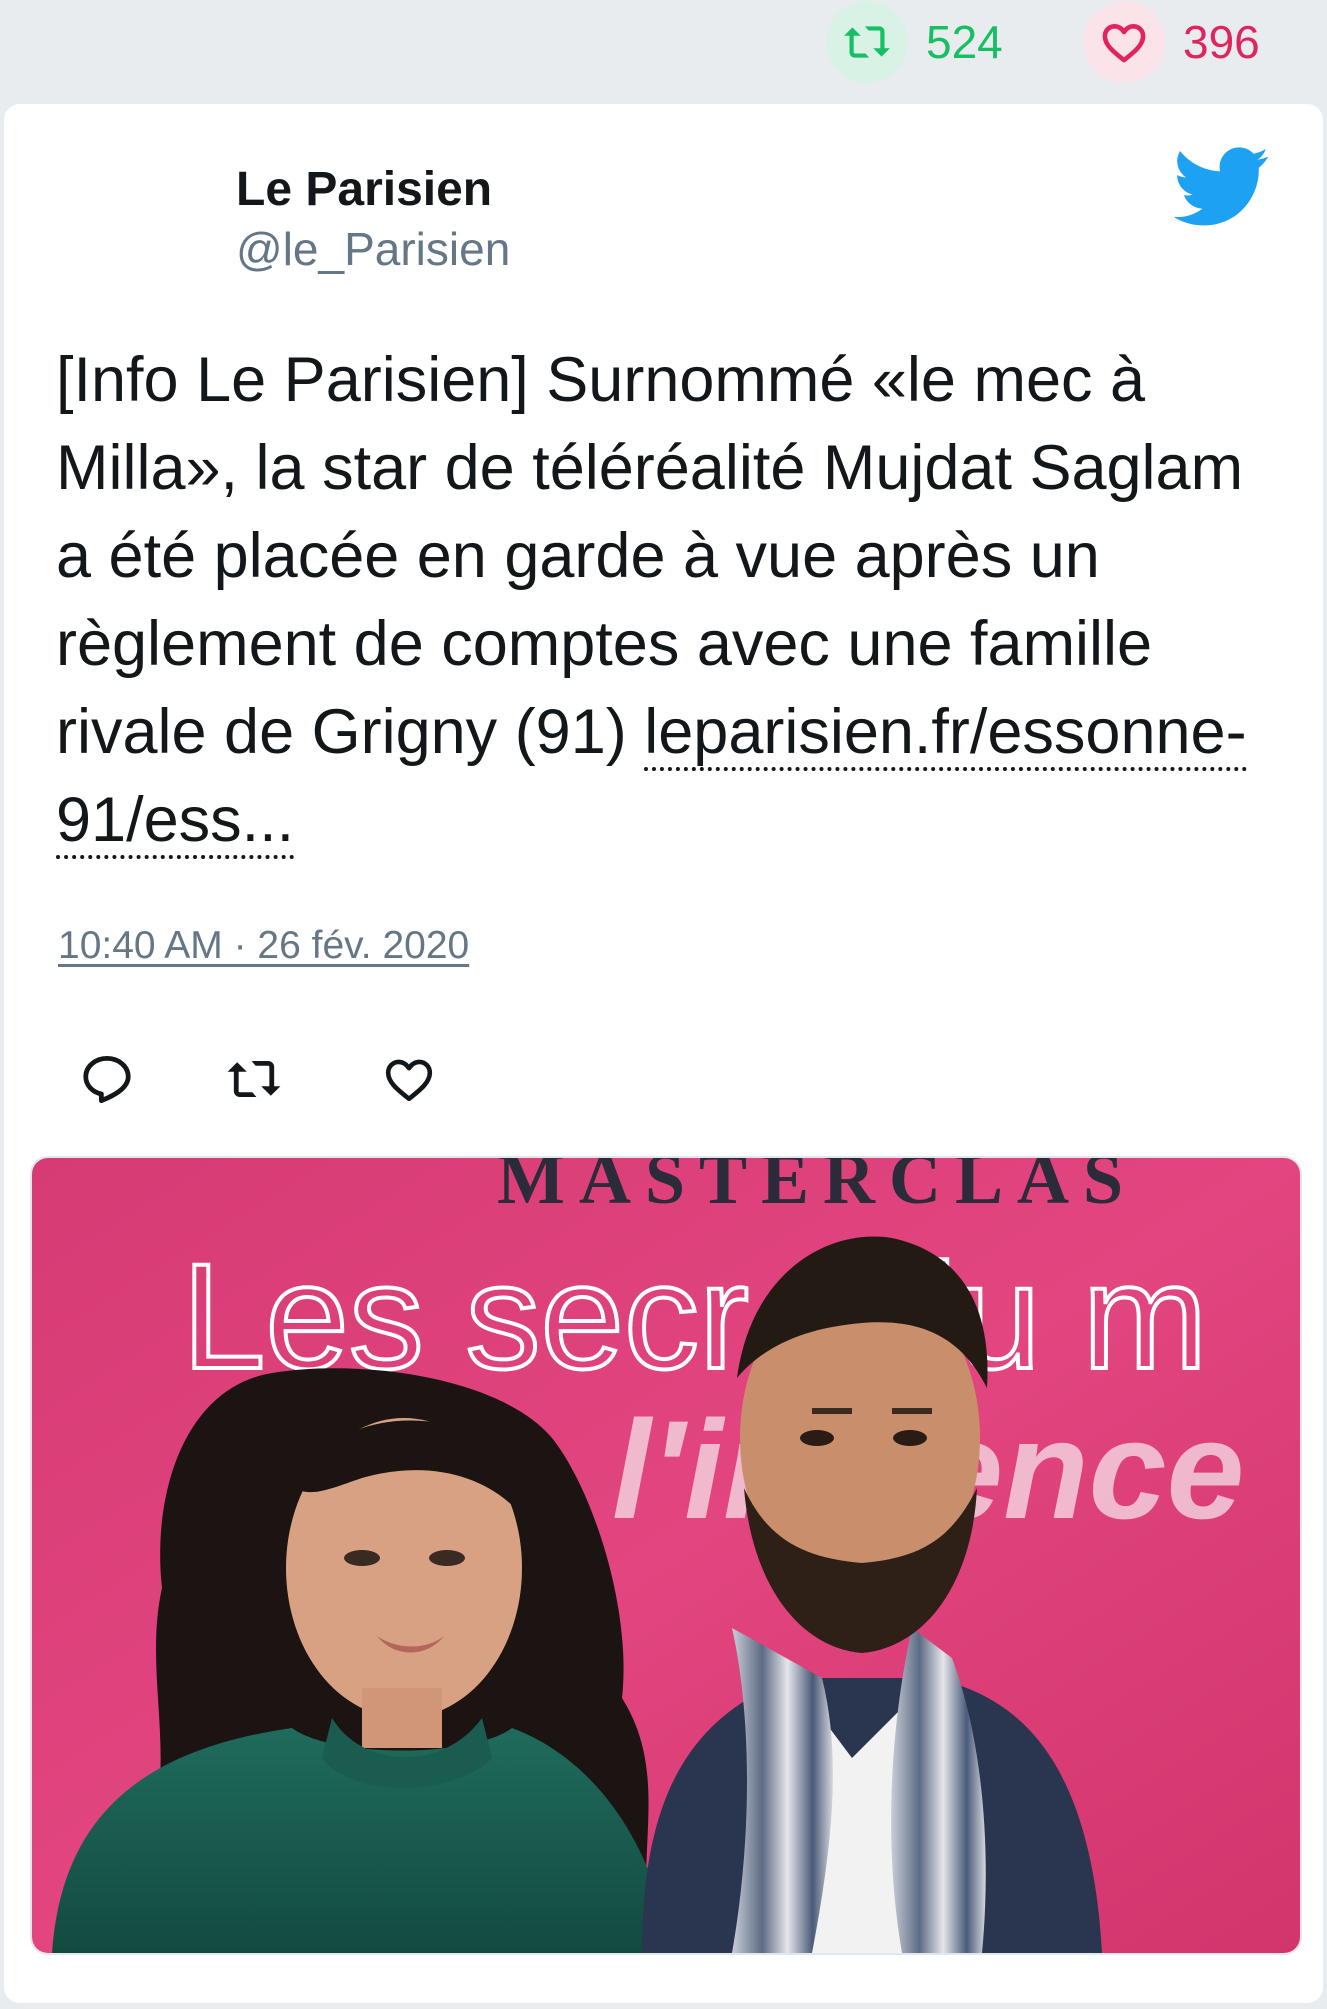  Describe the element at coordinates (1171, 42) in the screenshot. I see `like-stat: 396` at that location.